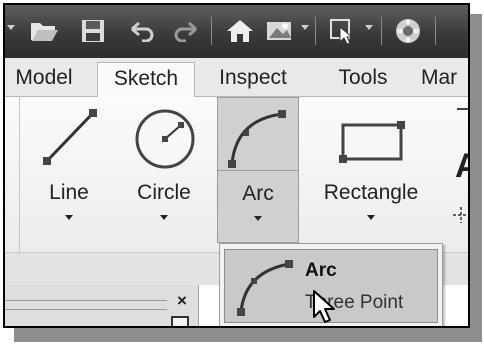 The height and width of the screenshot is (344, 484). I want to click on palette-close-button: ×, so click(182, 301).